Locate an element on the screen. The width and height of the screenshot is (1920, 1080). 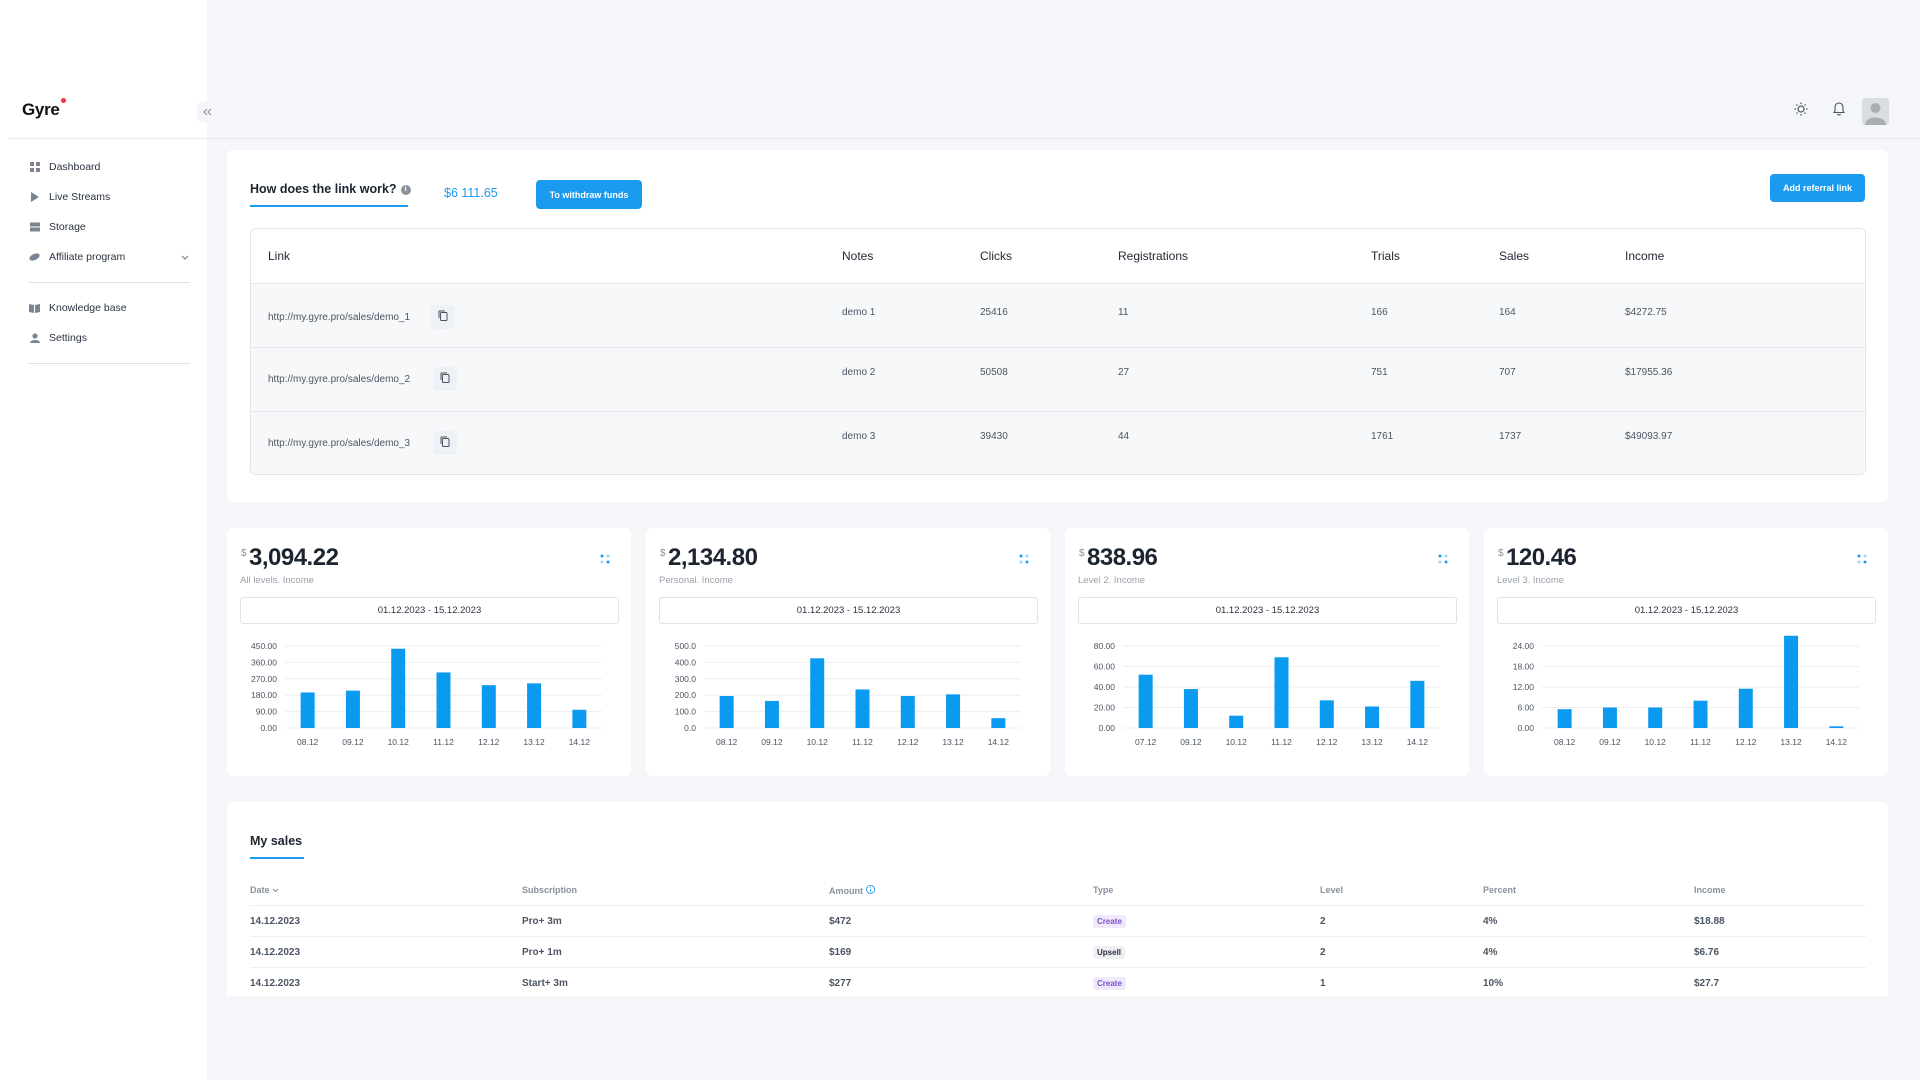
referral-link-url: http://my.gyre.pro/sales/demo_3 is located at coordinates (339, 443).